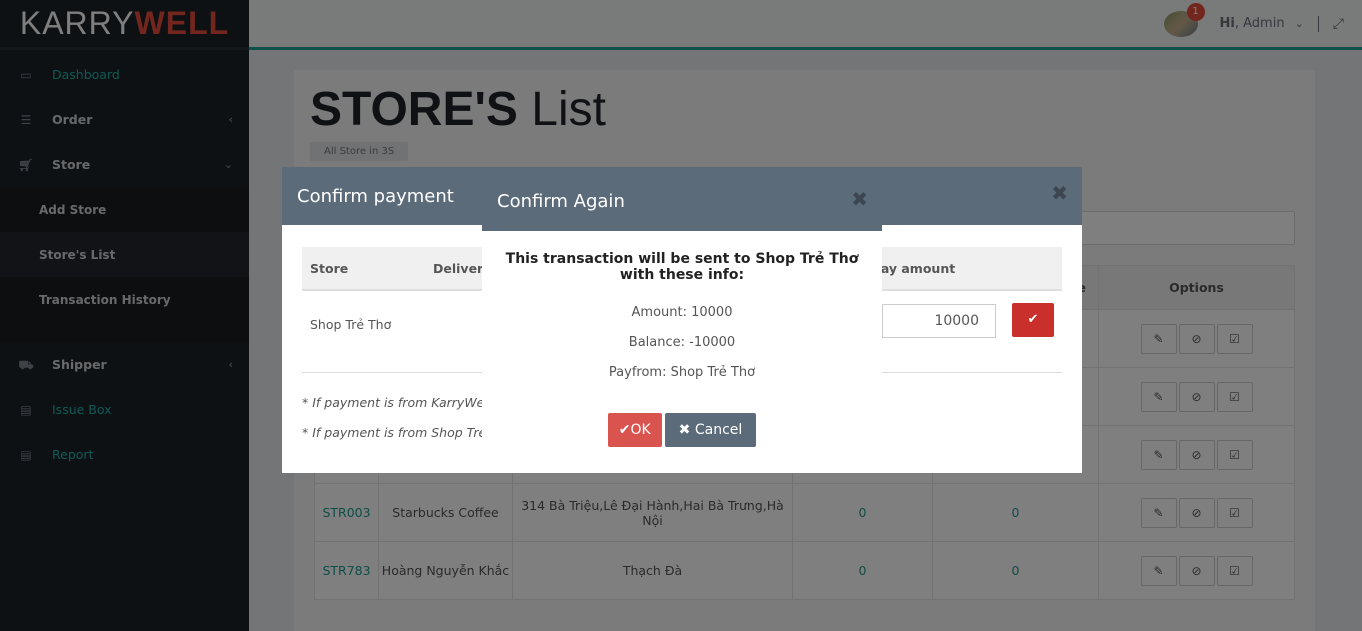 This screenshot has width=1362, height=631. What do you see at coordinates (682, 372) in the screenshot?
I see `confirm-payfrom: Payfrom: Shop Trẻ Thơ` at bounding box center [682, 372].